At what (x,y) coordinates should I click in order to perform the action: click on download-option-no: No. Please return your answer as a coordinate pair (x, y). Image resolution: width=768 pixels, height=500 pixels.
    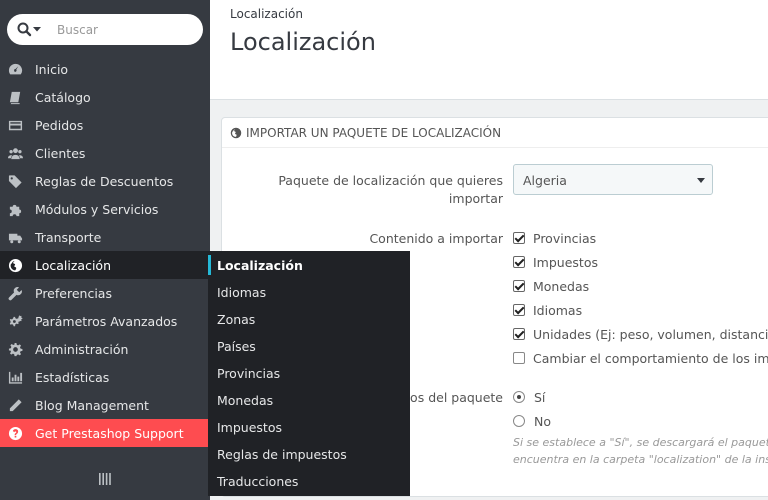
    Looking at the image, I should click on (532, 421).